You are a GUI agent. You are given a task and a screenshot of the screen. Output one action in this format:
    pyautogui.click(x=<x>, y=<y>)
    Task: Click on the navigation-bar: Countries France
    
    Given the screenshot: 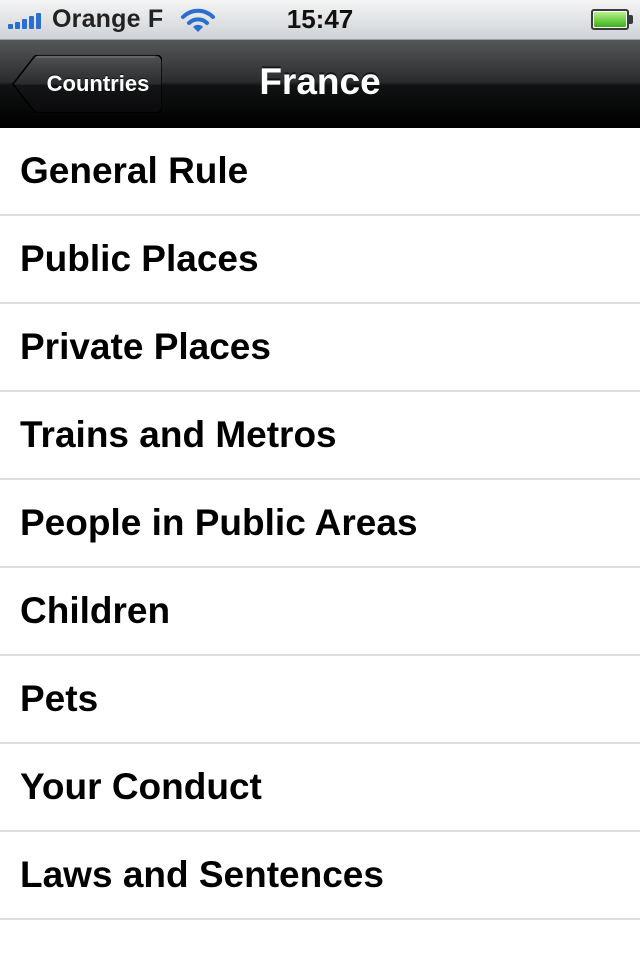 What is the action you would take?
    pyautogui.click(x=320, y=84)
    